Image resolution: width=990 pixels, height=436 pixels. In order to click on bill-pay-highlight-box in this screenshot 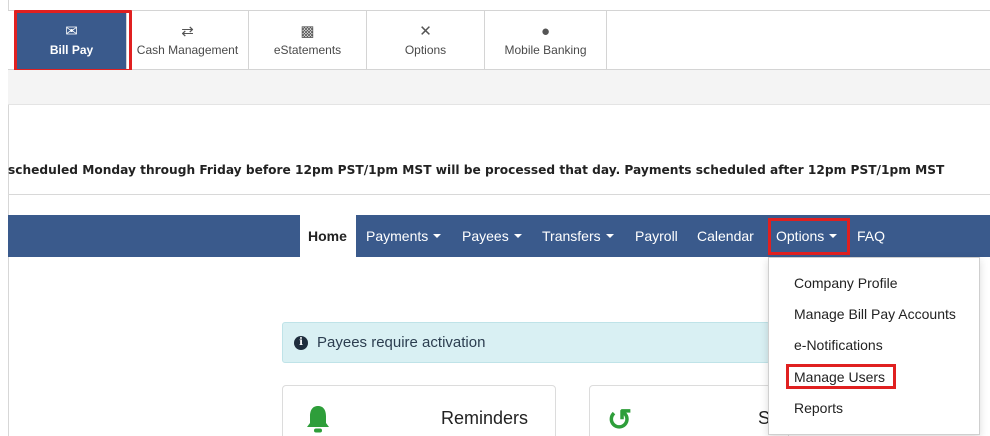, I will do `click(73, 41)`.